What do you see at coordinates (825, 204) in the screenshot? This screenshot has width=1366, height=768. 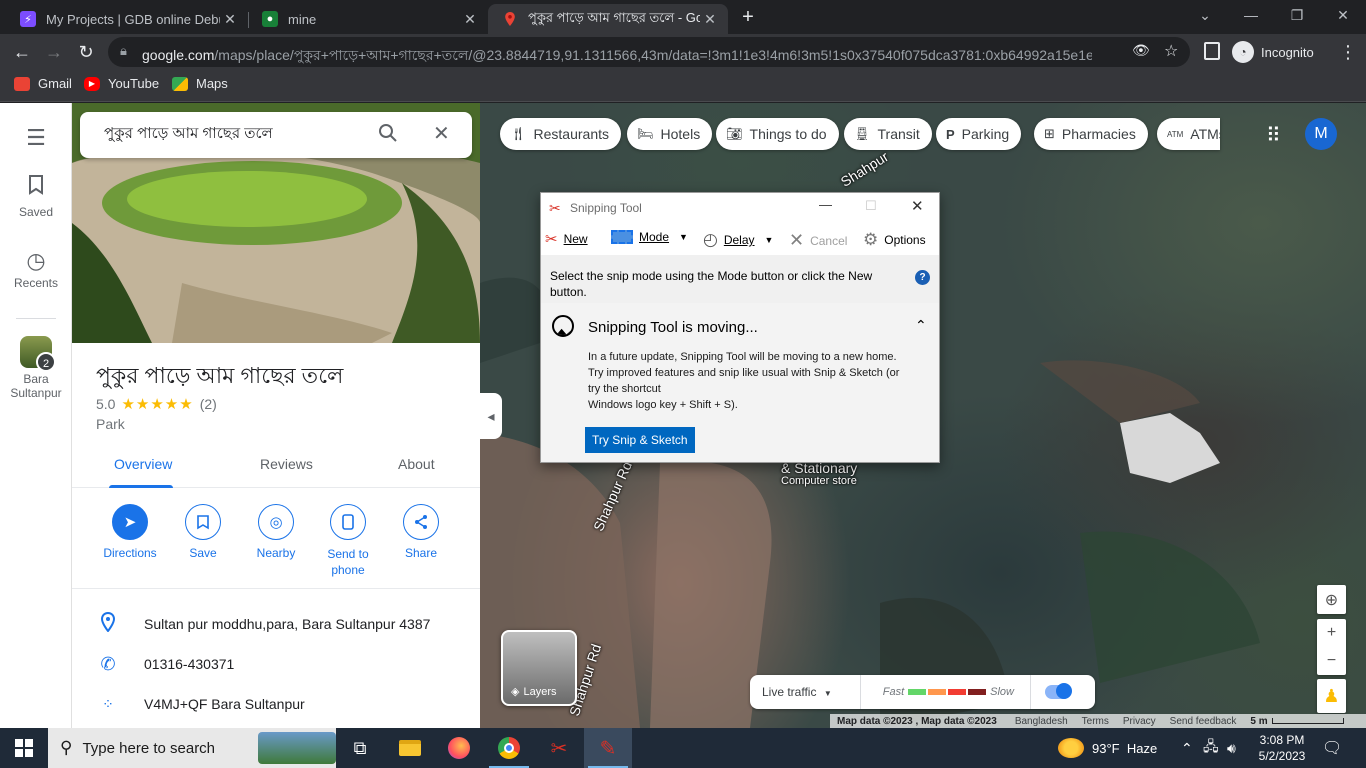 I see `snip-minimize-button: —` at bounding box center [825, 204].